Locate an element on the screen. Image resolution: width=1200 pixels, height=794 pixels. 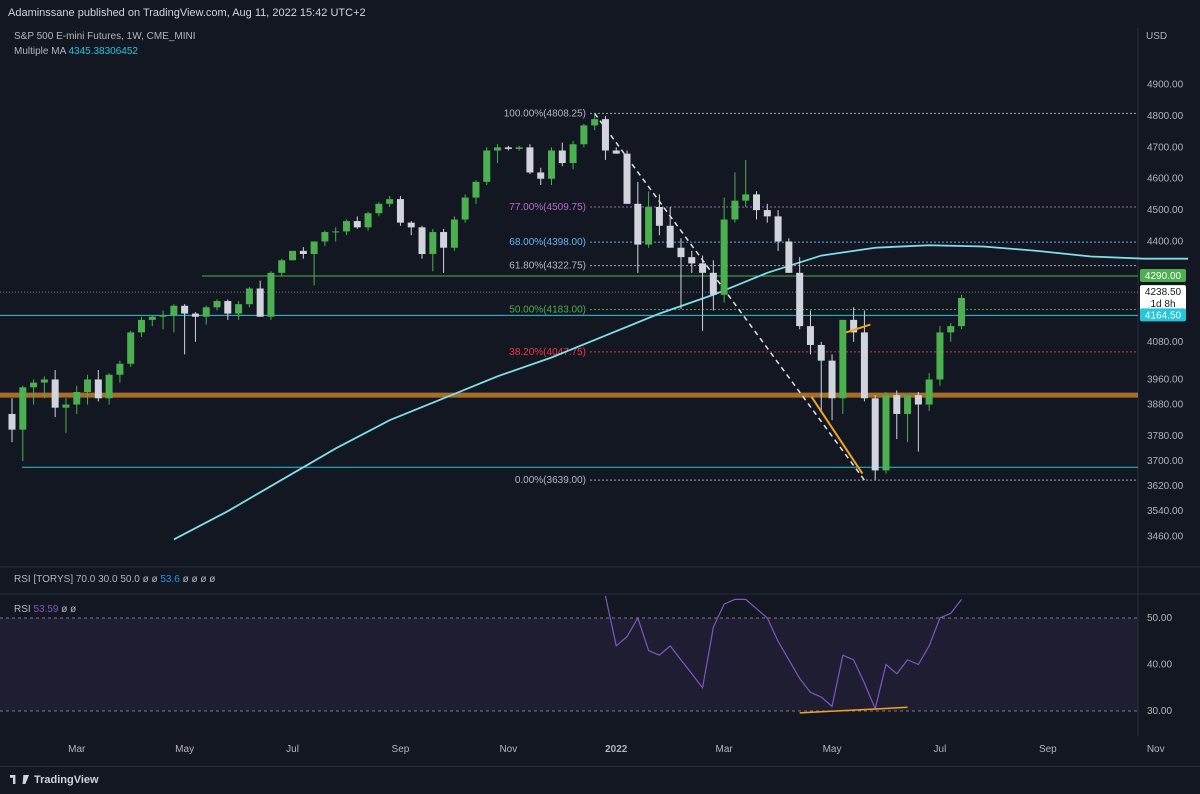
symbol-title: S&P 500 E-mini Futures, 1W, CME_MINI is located at coordinates (105, 36).